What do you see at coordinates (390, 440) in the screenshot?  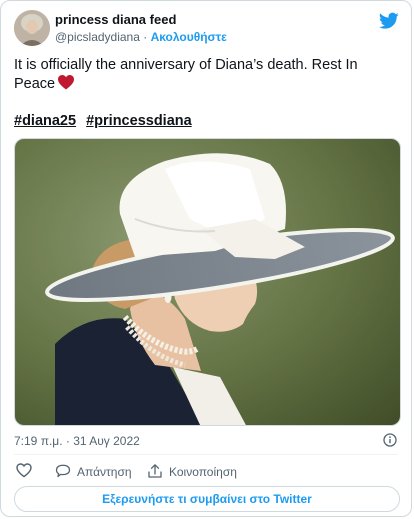 I see `info-icon` at bounding box center [390, 440].